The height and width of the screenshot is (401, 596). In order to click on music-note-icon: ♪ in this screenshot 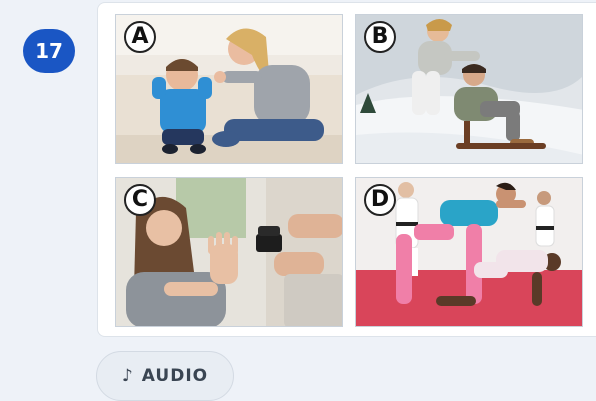, I will do `click(127, 376)`.